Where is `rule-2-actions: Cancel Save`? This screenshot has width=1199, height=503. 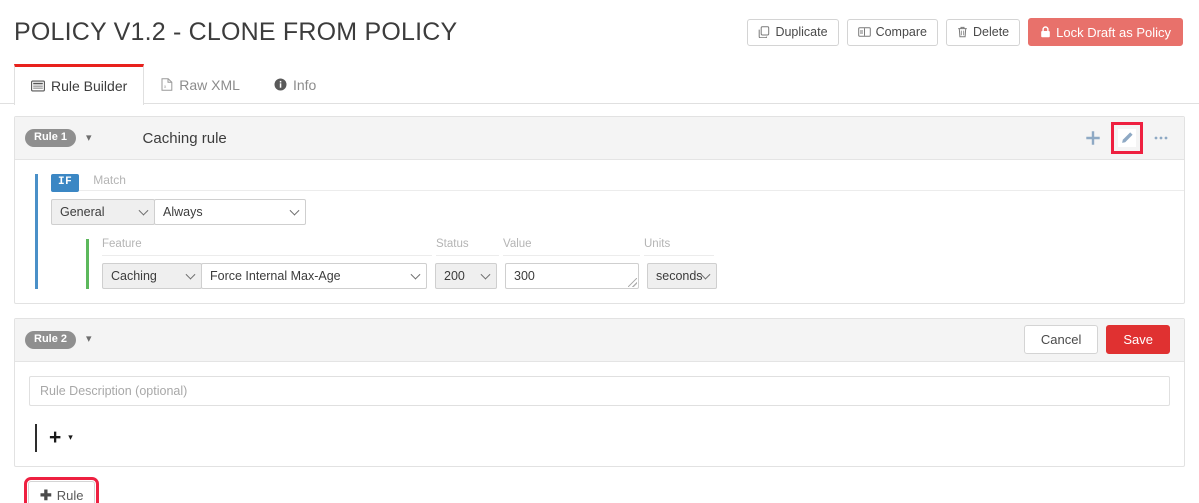
rule-2-actions: Cancel Save is located at coordinates (1096, 339).